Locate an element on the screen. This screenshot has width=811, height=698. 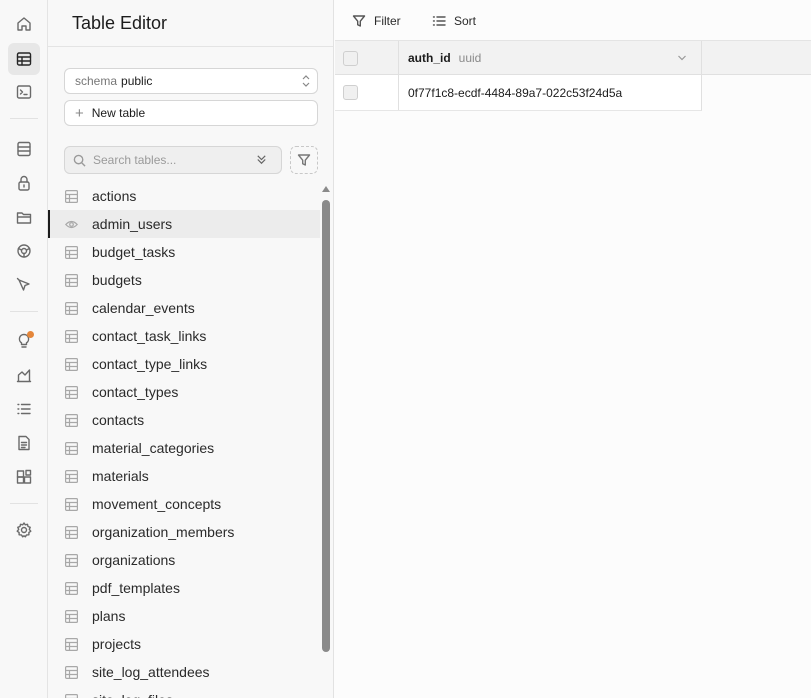
scrollbar is located at coordinates (326, 442).